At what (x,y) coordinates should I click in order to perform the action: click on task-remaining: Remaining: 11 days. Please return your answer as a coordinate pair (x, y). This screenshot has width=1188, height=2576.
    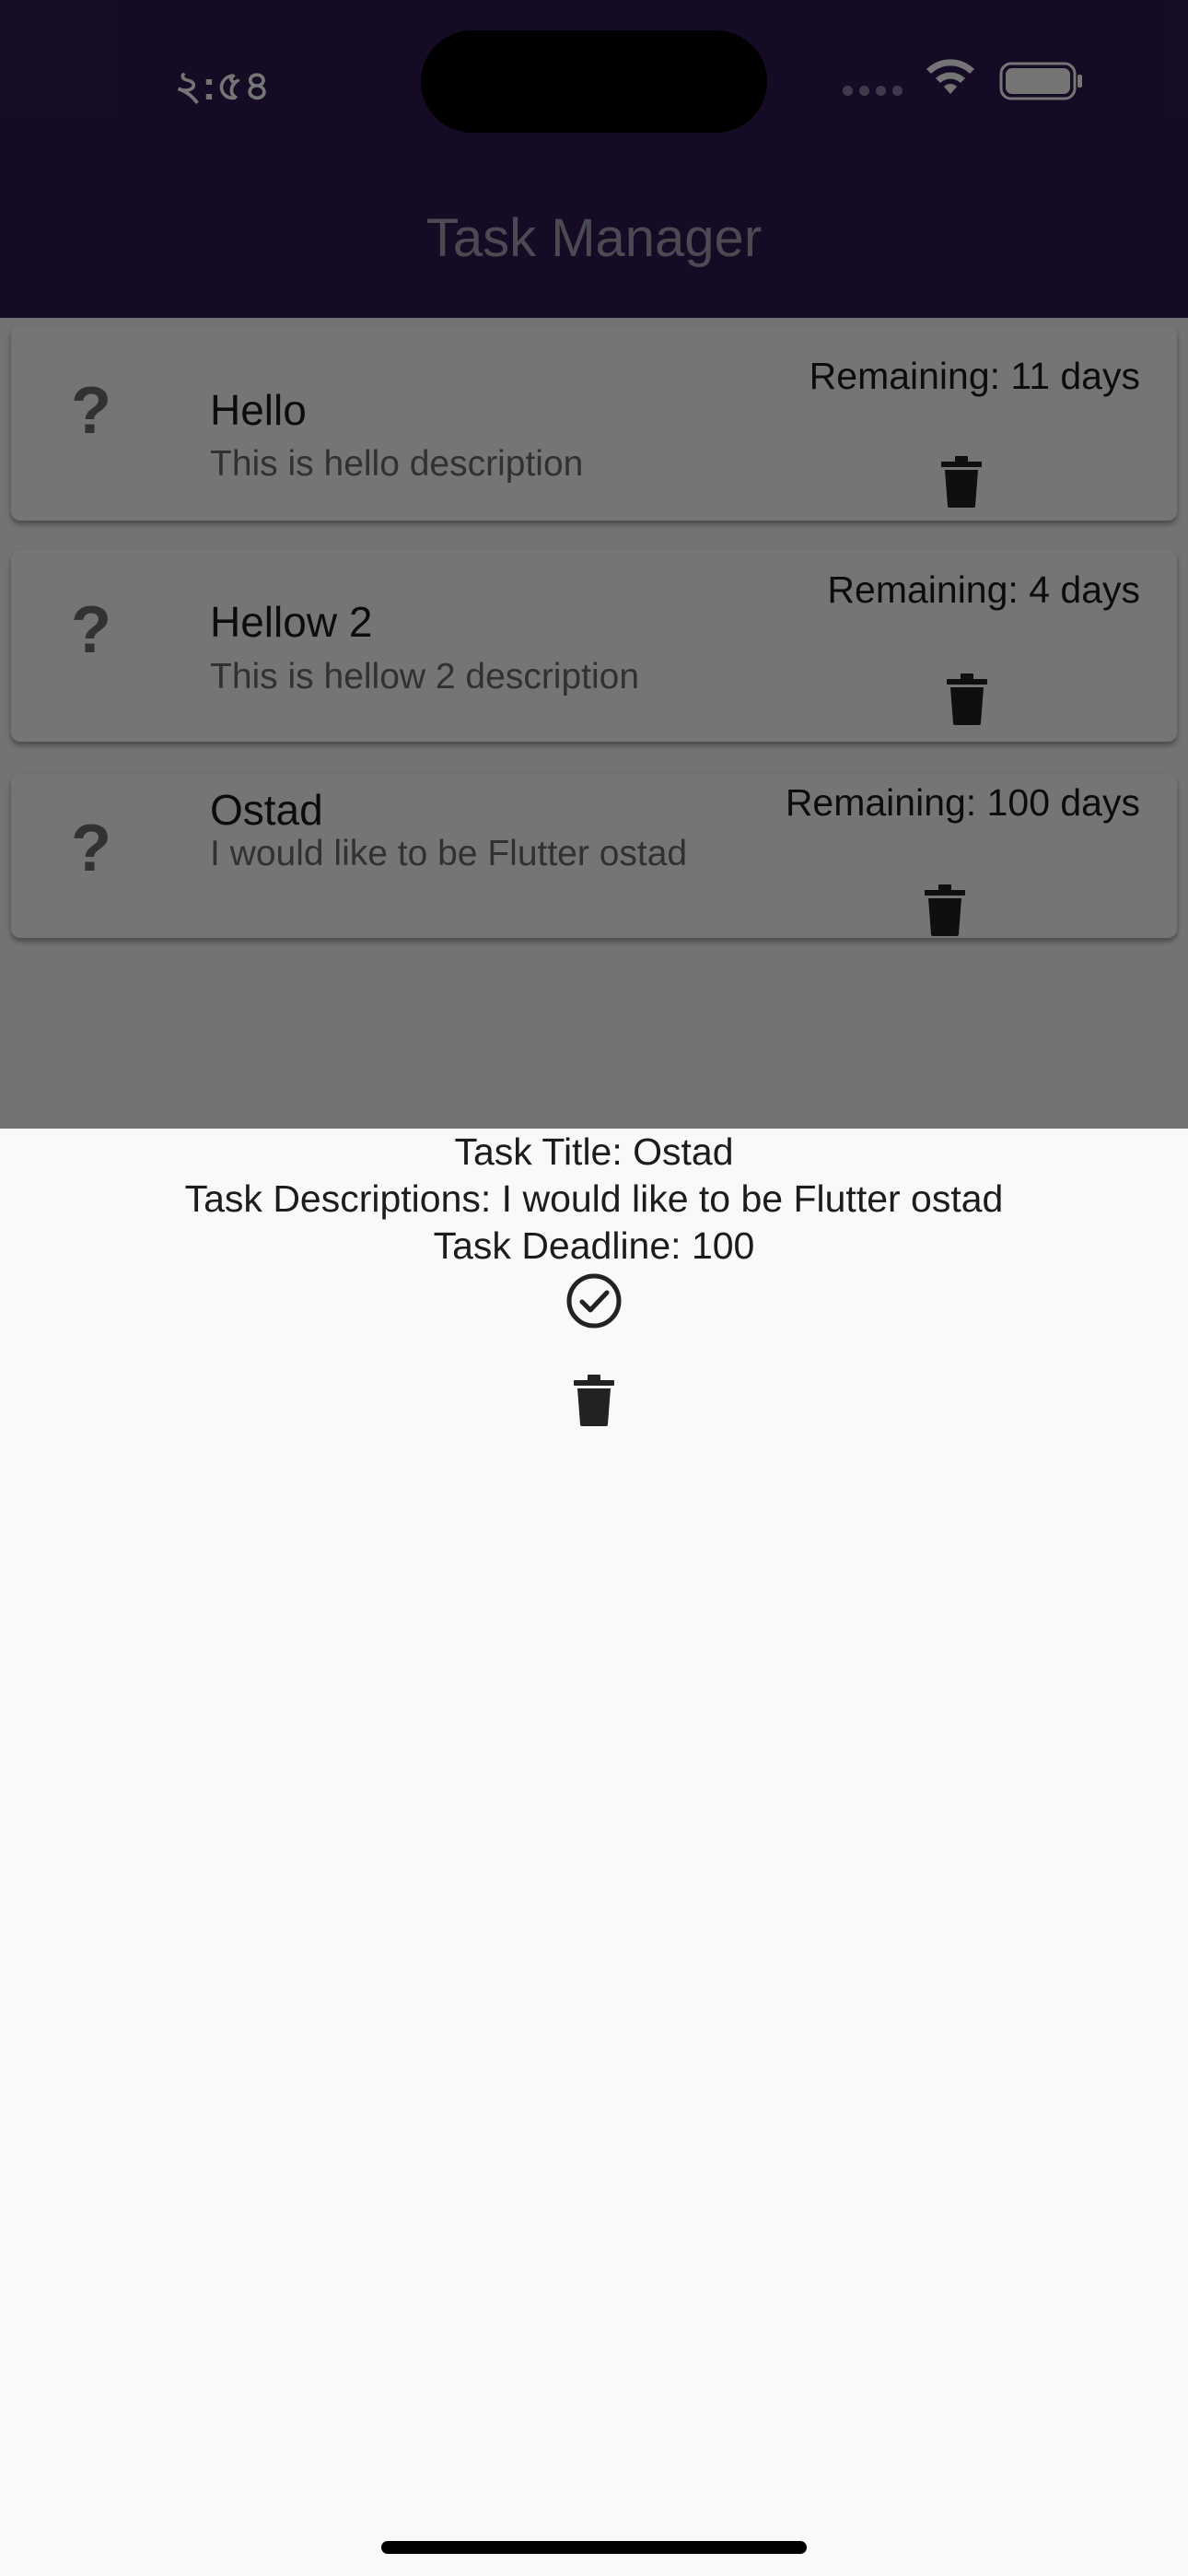
    Looking at the image, I should click on (974, 376).